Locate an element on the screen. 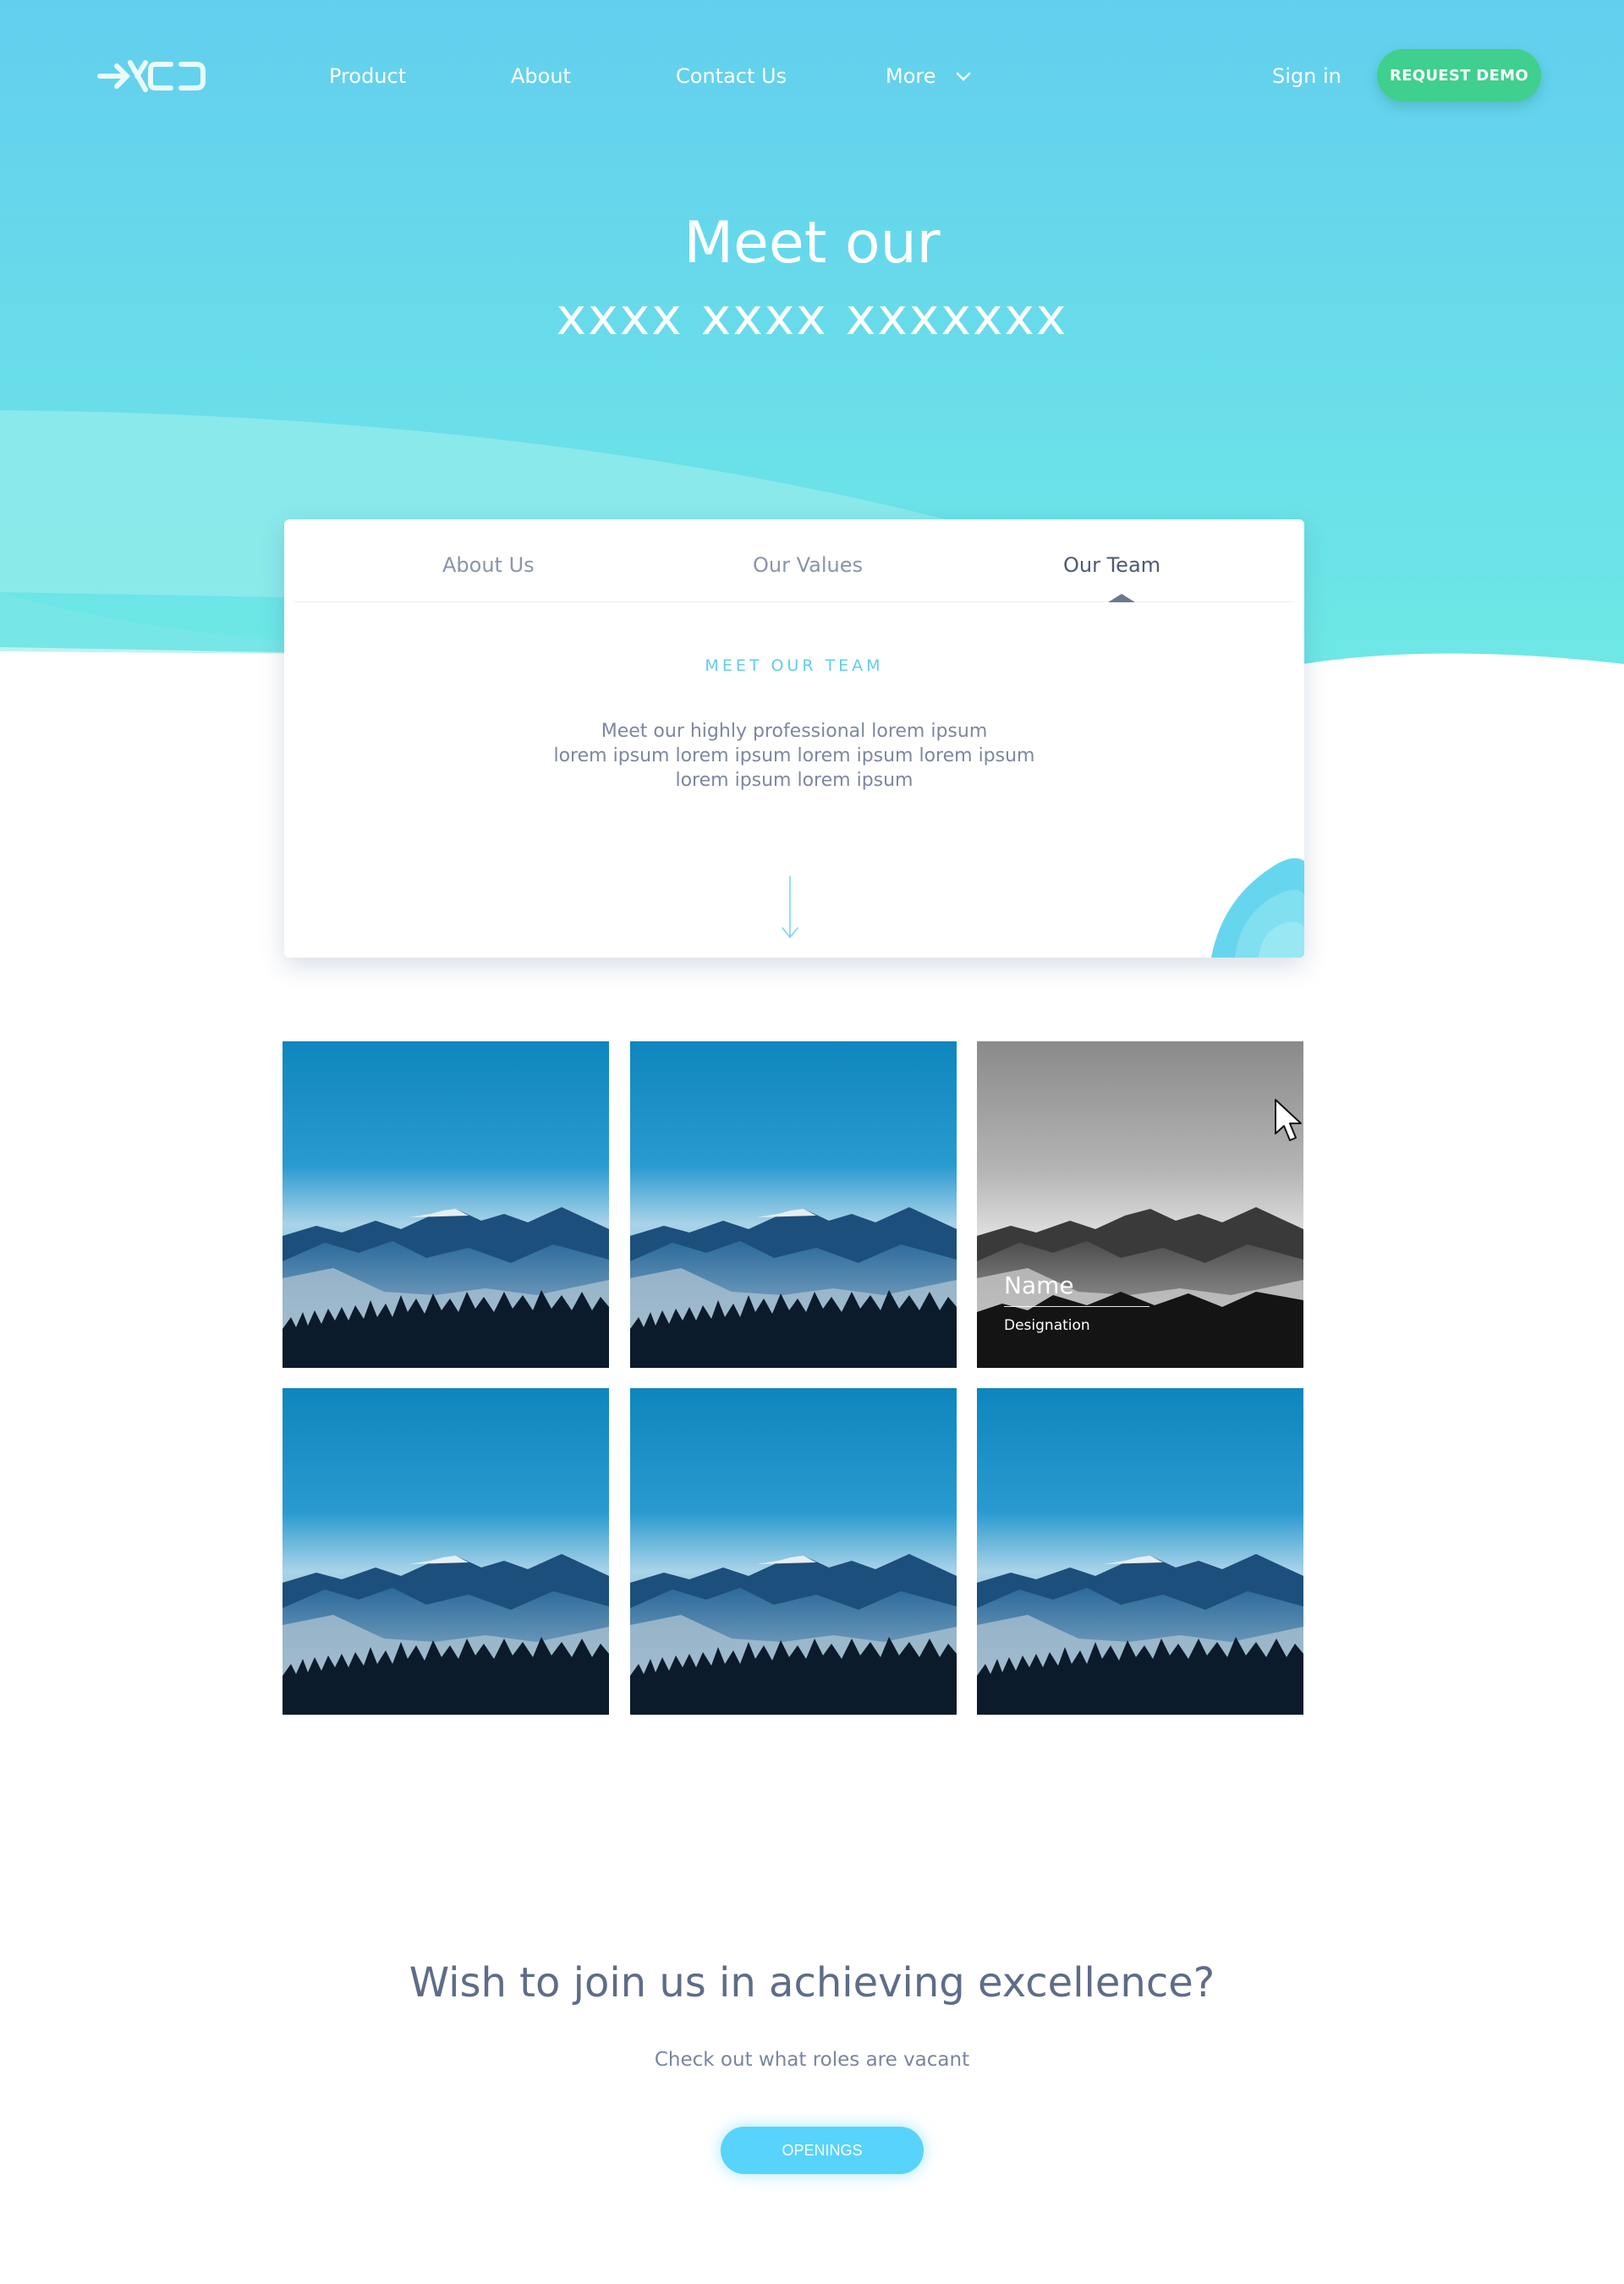  decorative-blob is located at coordinates (1257, 908).